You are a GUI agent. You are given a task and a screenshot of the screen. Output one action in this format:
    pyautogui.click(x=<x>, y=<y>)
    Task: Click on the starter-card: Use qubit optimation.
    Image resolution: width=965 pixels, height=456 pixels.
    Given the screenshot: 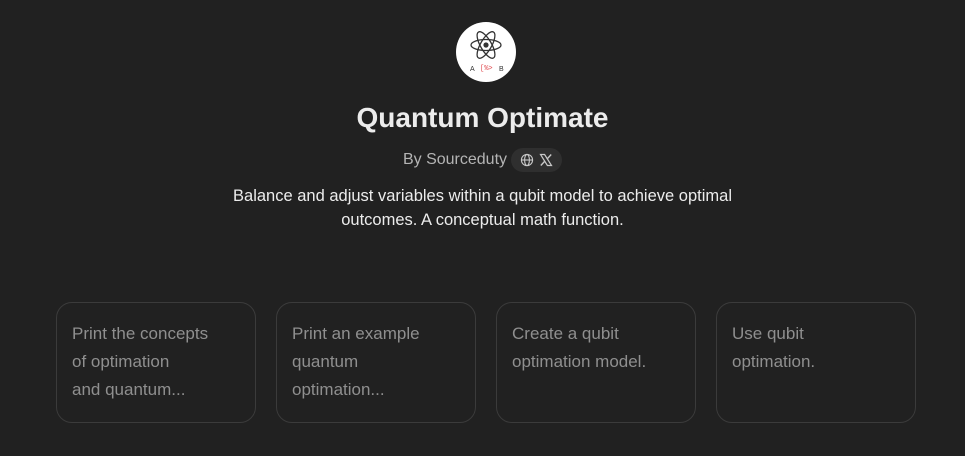 What is the action you would take?
    pyautogui.click(x=816, y=362)
    